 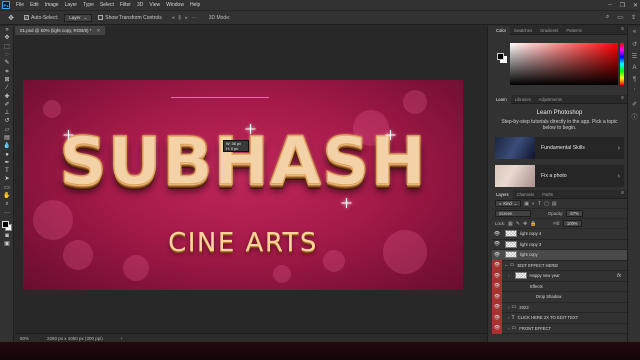 What do you see at coordinates (609, 5) in the screenshot?
I see `minimize-icon: –` at bounding box center [609, 5].